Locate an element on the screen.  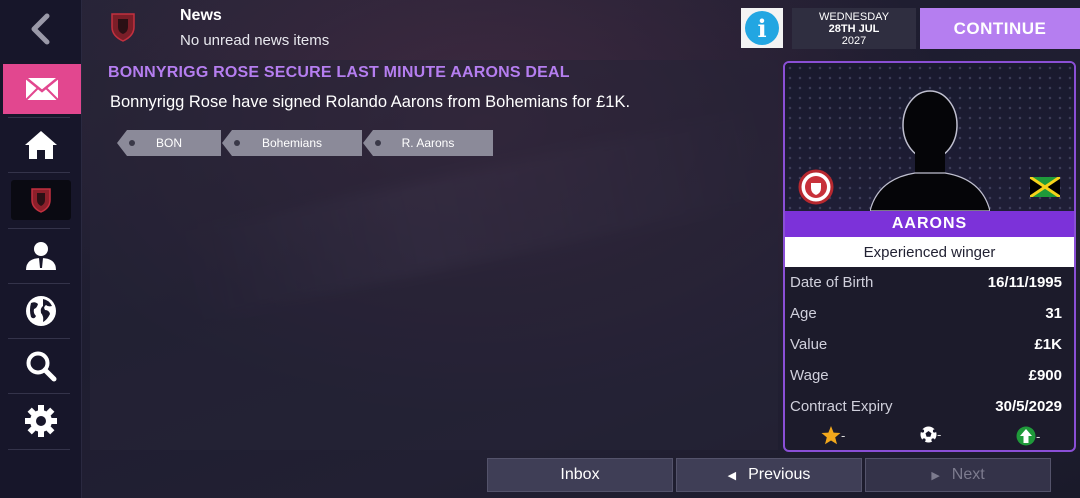
next-button: ▶ Next is located at coordinates (958, 475).